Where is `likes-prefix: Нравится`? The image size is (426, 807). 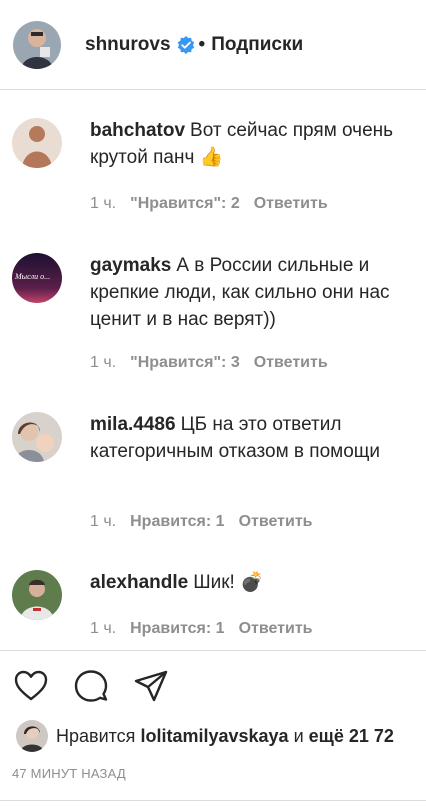
likes-prefix: Нравится is located at coordinates (96, 735).